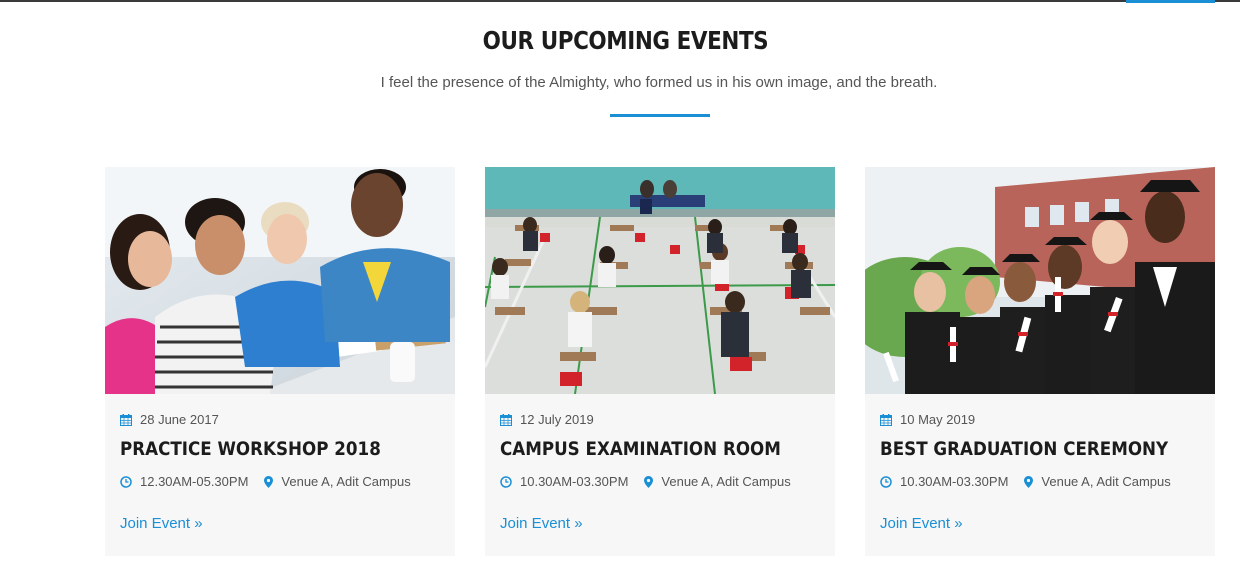 The width and height of the screenshot is (1240, 562). Describe the element at coordinates (938, 419) in the screenshot. I see `event-date-text: 10 May 2019` at that location.